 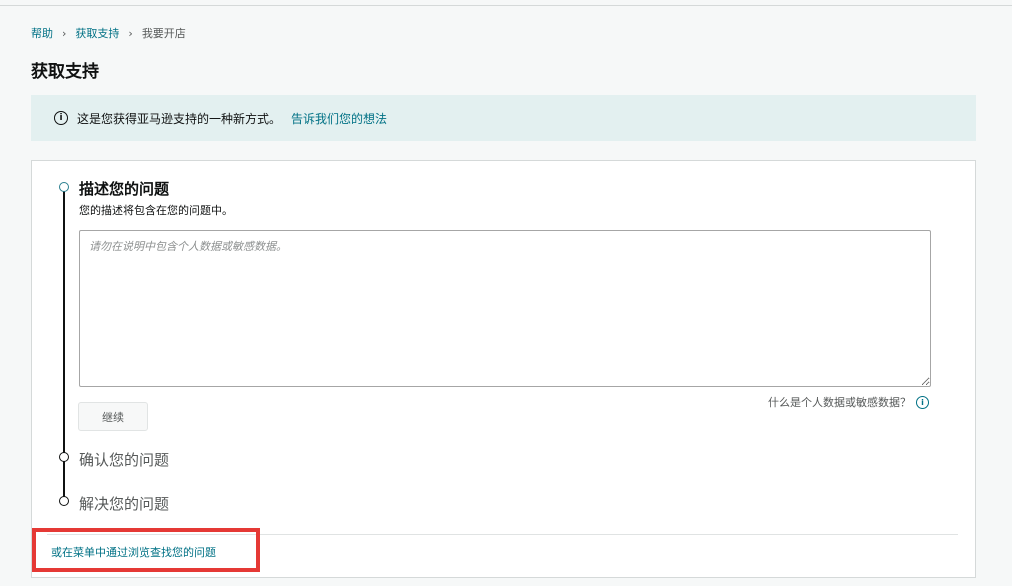 I want to click on step-title-describe: 描述您的问题, so click(x=124, y=189).